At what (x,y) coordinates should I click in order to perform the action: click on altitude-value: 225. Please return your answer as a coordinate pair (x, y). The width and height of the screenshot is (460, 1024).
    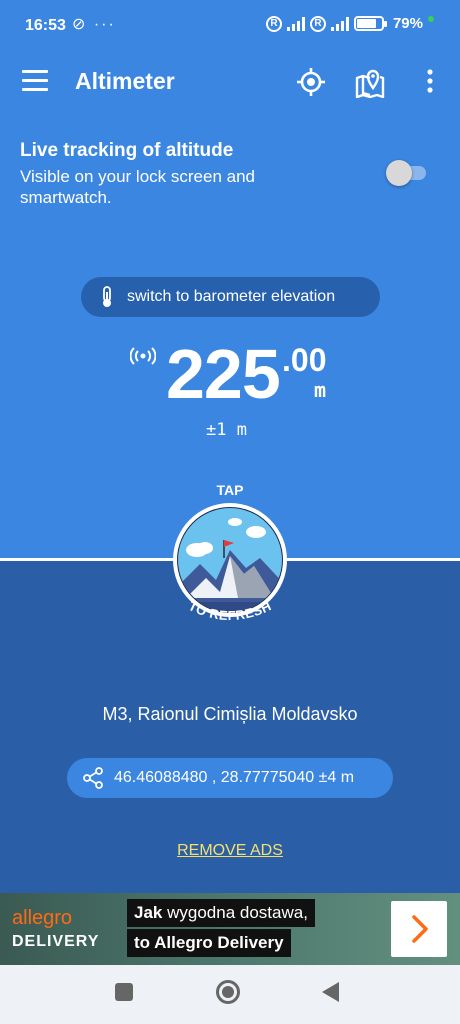
    Looking at the image, I should click on (223, 374).